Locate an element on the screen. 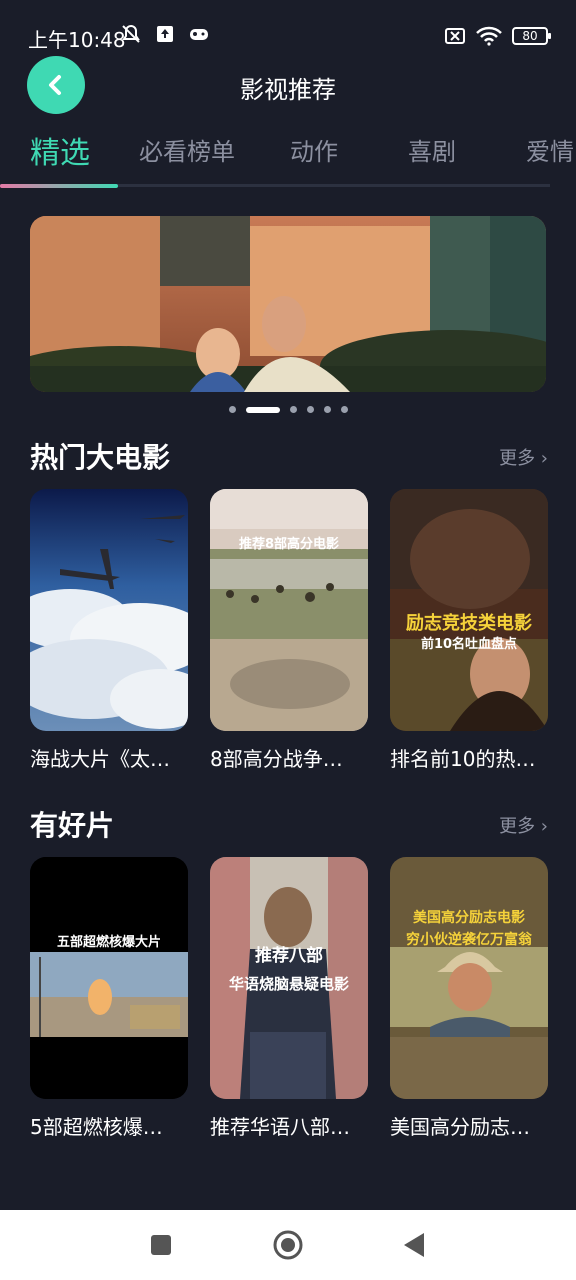 Image resolution: width=576 pixels, height=1280 pixels. thumbnail-overlay-subtext: 华语烧脑悬疑电影 is located at coordinates (288, 984).